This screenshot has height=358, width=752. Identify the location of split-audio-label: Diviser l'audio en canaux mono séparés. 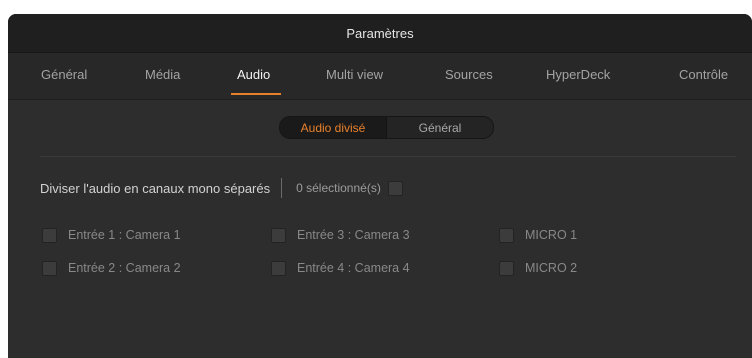
(155, 188).